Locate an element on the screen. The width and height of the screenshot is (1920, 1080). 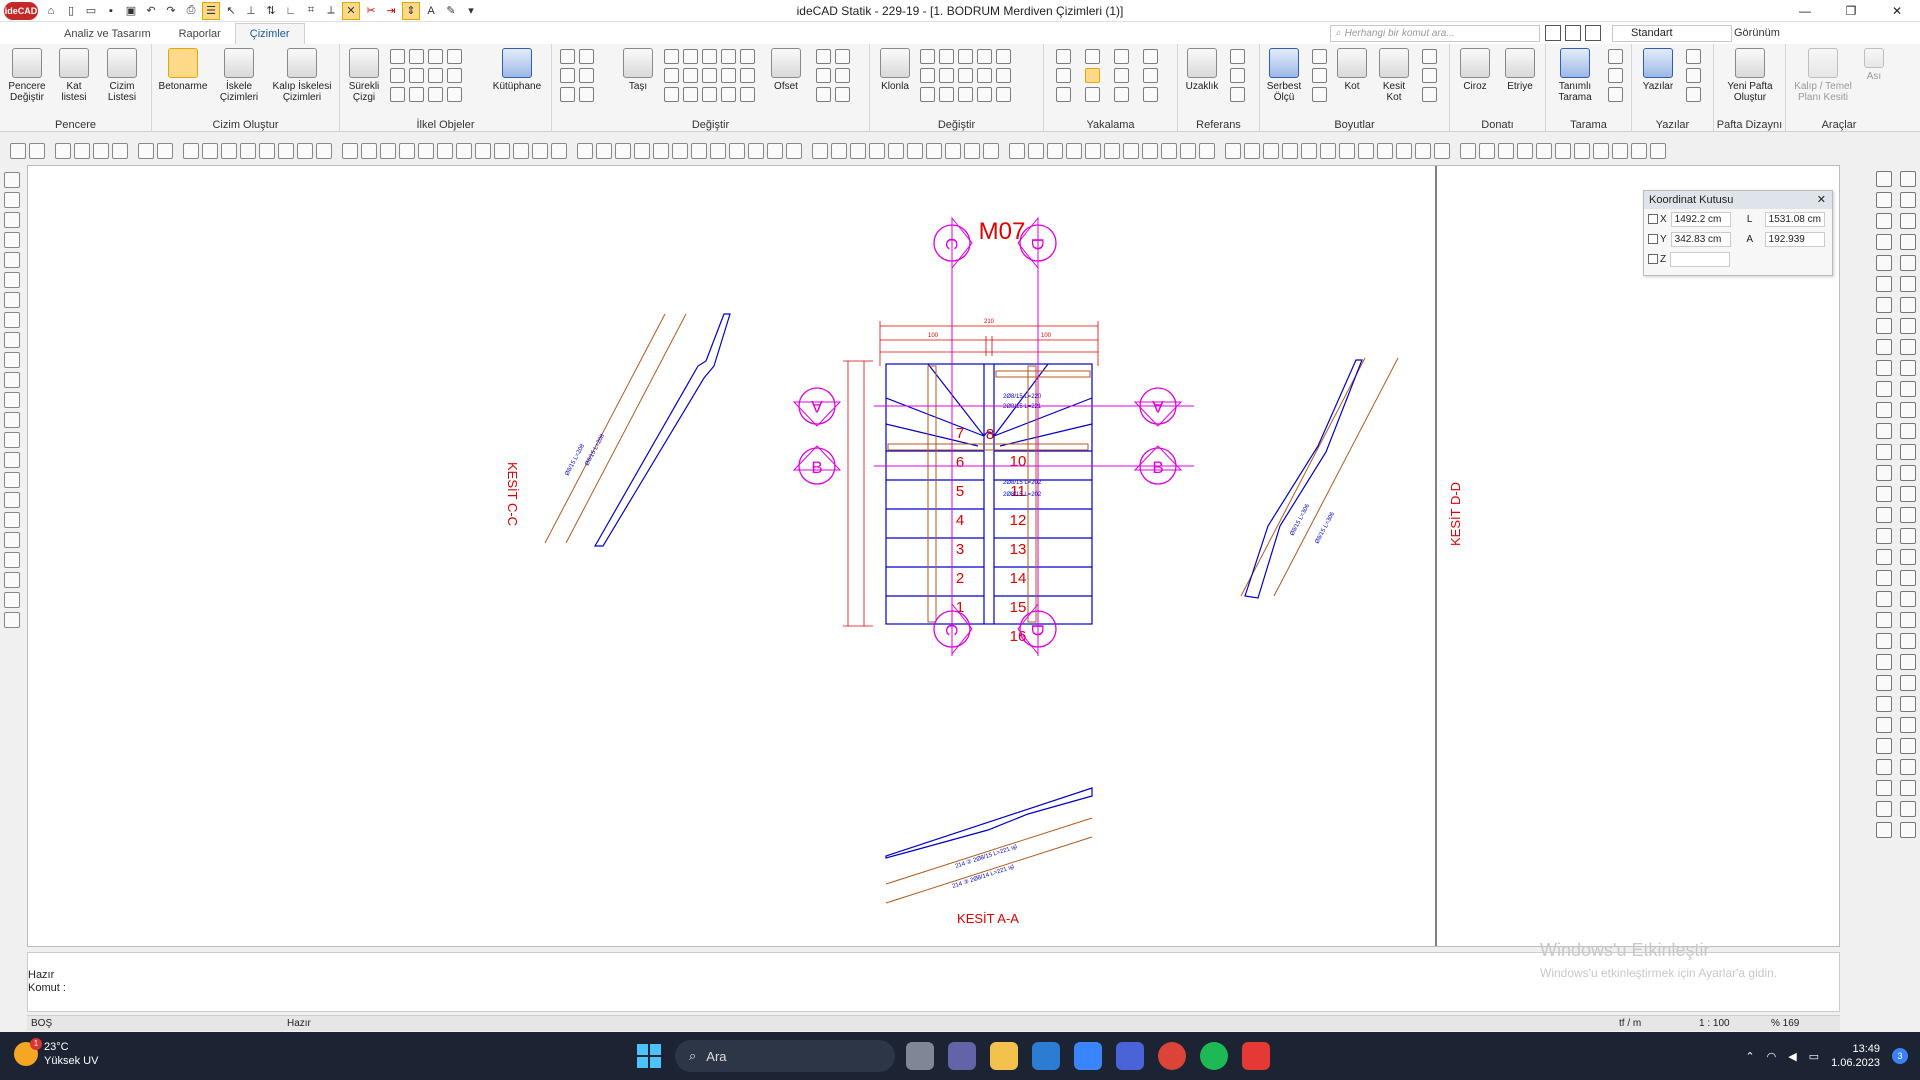
layer-list-icon is located at coordinates (1553, 33).